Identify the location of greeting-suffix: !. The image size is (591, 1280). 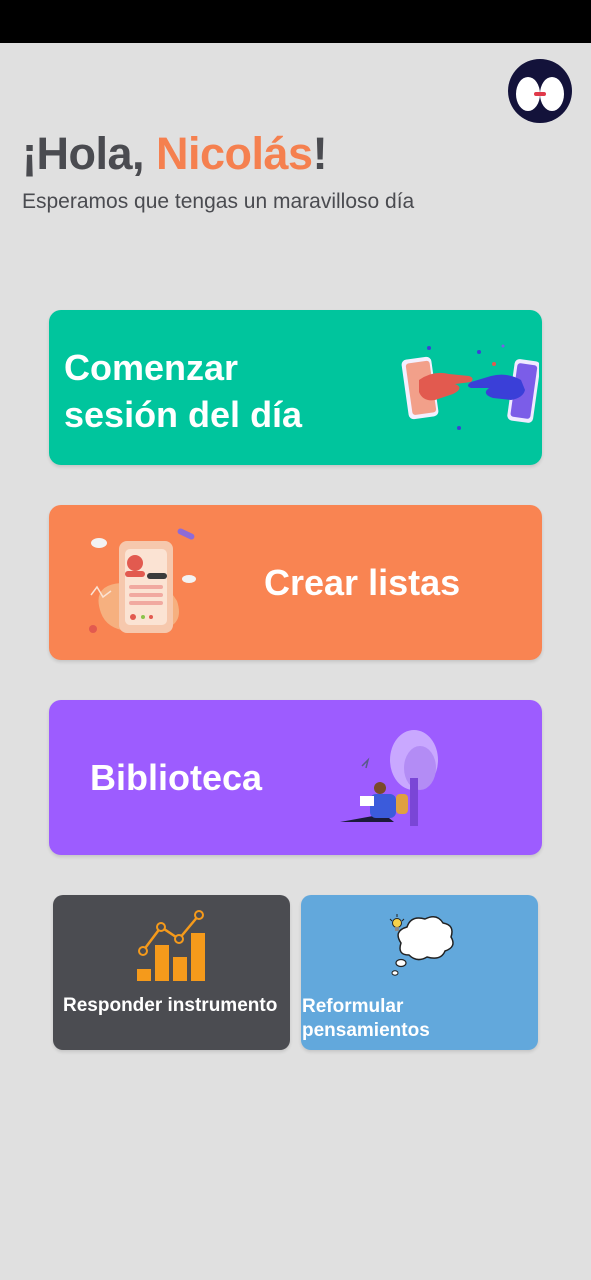
(320, 153).